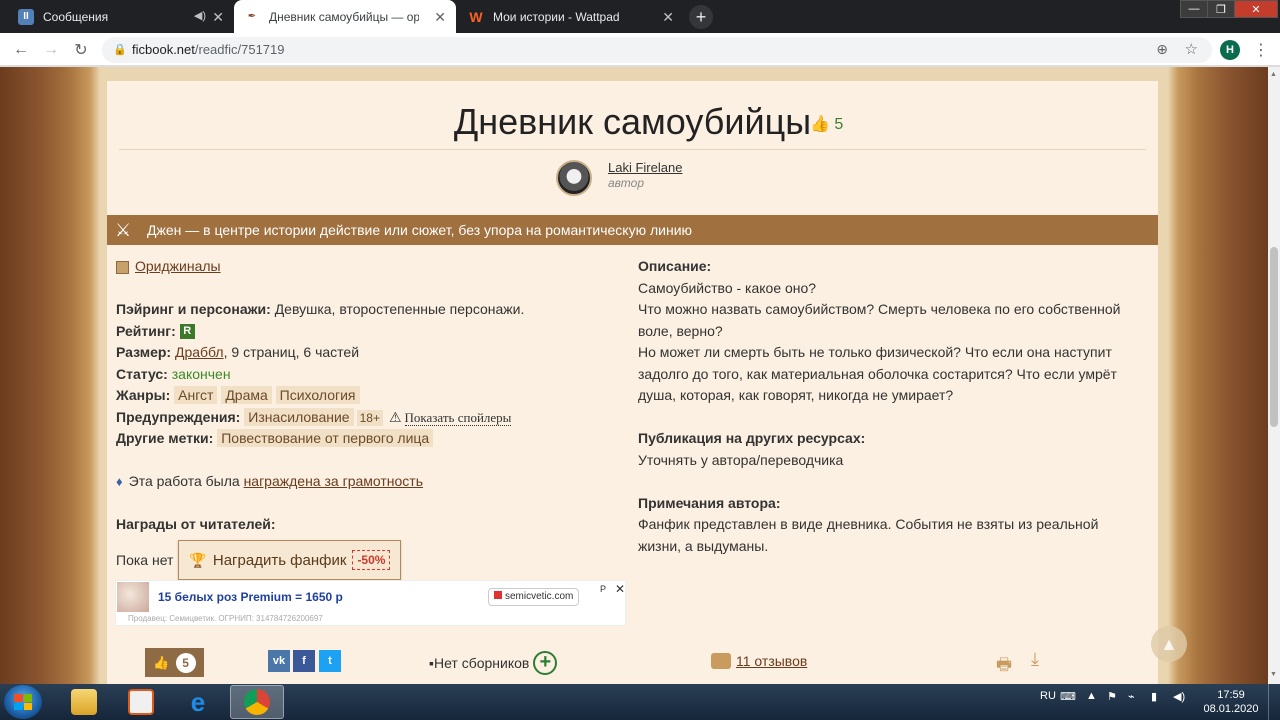 This screenshot has width=1280, height=720. I want to click on windows-taskbar: e RU ⌨ ▲ ⚑ ⌁ ▮ ◀) 17:59 08.01.2020, so click(640, 702).